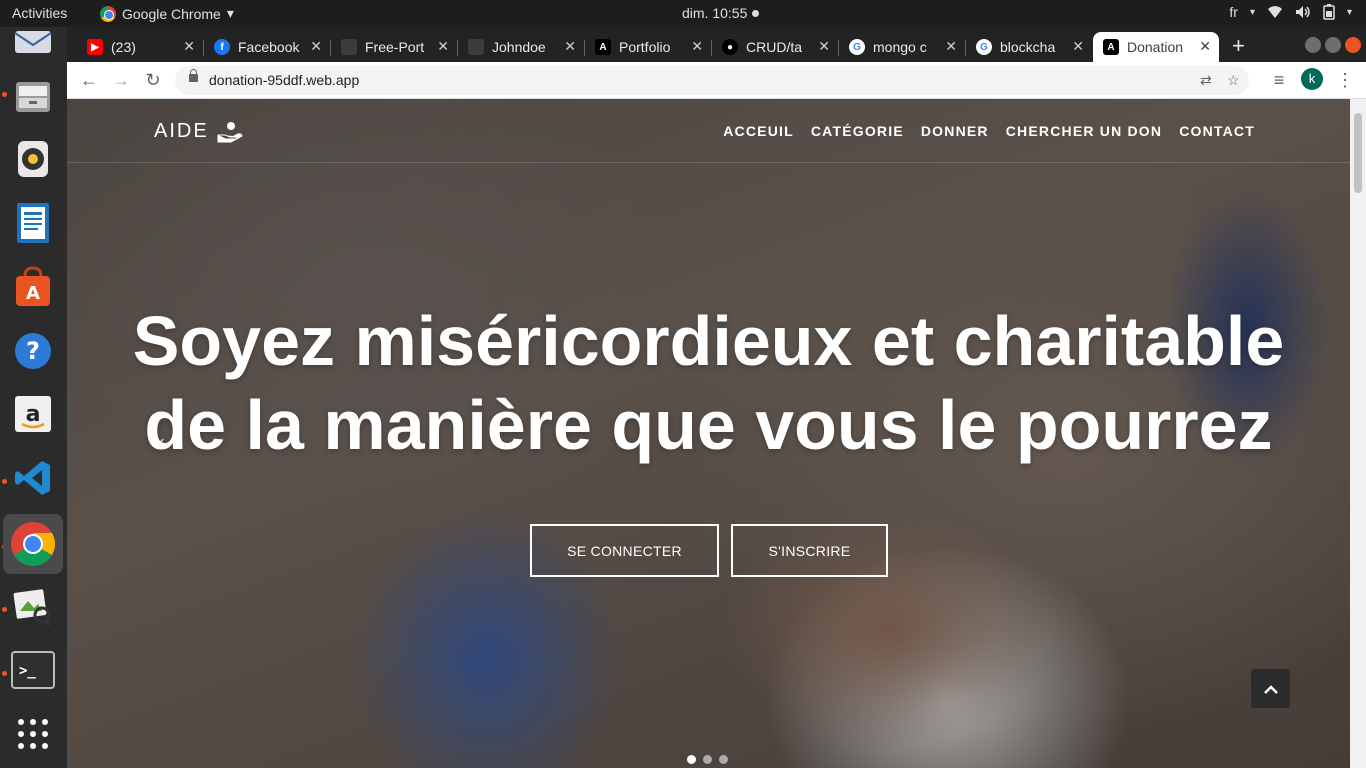 The width and height of the screenshot is (1366, 768). What do you see at coordinates (857, 131) in the screenshot?
I see `nav-link-categorie: CATÉGORIE` at bounding box center [857, 131].